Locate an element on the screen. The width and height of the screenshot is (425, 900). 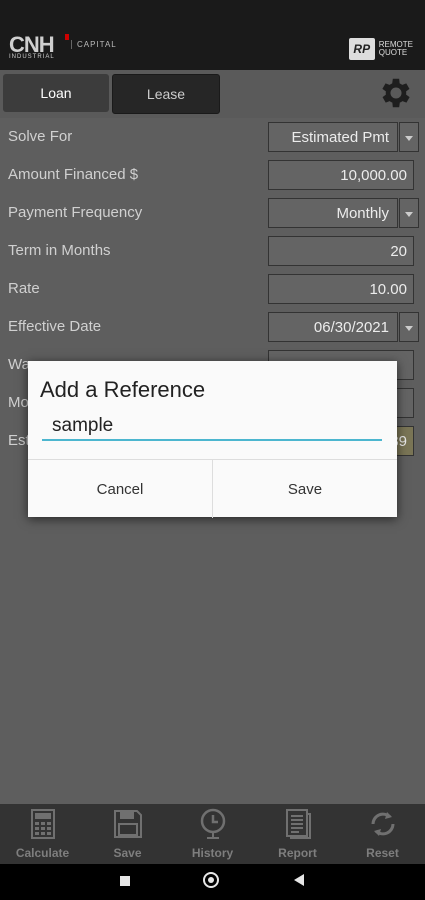
row-payment-frequency: Payment Frequency Monthly is located at coordinates (212, 213).